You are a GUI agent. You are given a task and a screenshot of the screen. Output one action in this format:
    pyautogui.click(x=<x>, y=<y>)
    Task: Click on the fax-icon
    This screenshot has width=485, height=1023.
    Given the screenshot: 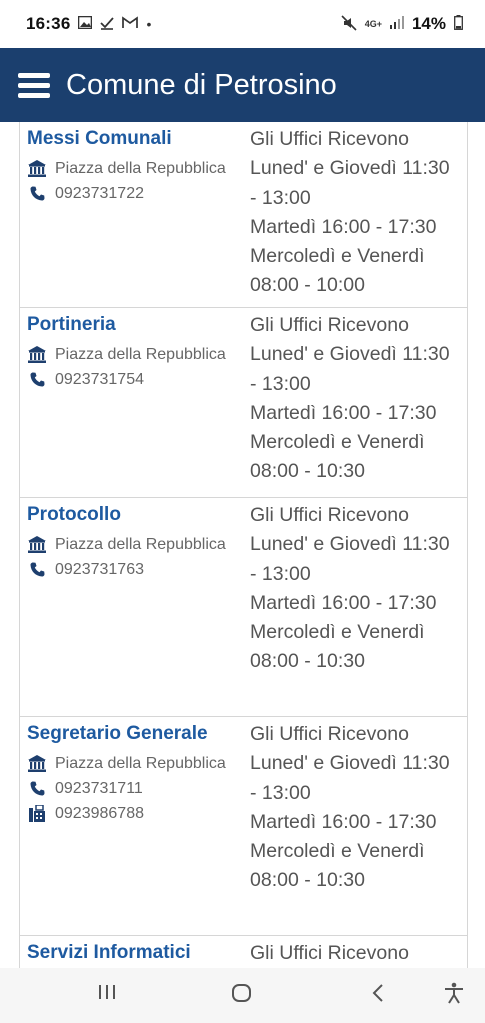 What is the action you would take?
    pyautogui.click(x=37, y=813)
    